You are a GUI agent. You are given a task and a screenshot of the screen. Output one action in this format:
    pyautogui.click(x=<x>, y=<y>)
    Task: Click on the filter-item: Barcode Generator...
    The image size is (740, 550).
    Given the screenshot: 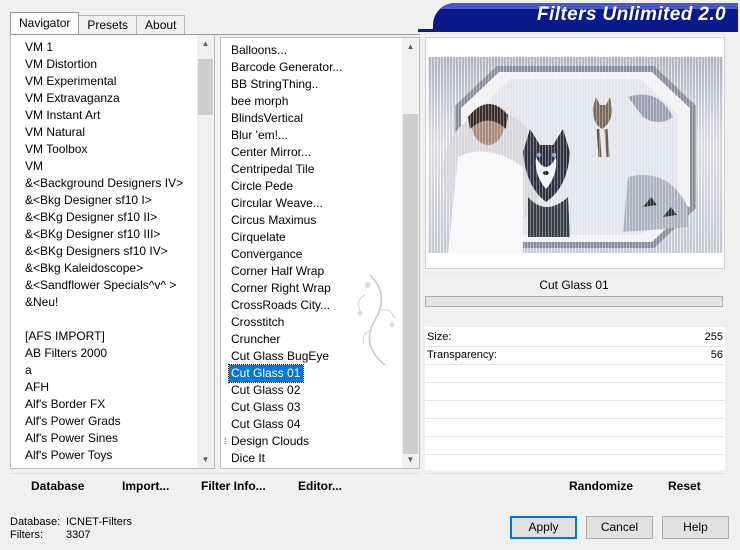 What is the action you would take?
    pyautogui.click(x=311, y=67)
    